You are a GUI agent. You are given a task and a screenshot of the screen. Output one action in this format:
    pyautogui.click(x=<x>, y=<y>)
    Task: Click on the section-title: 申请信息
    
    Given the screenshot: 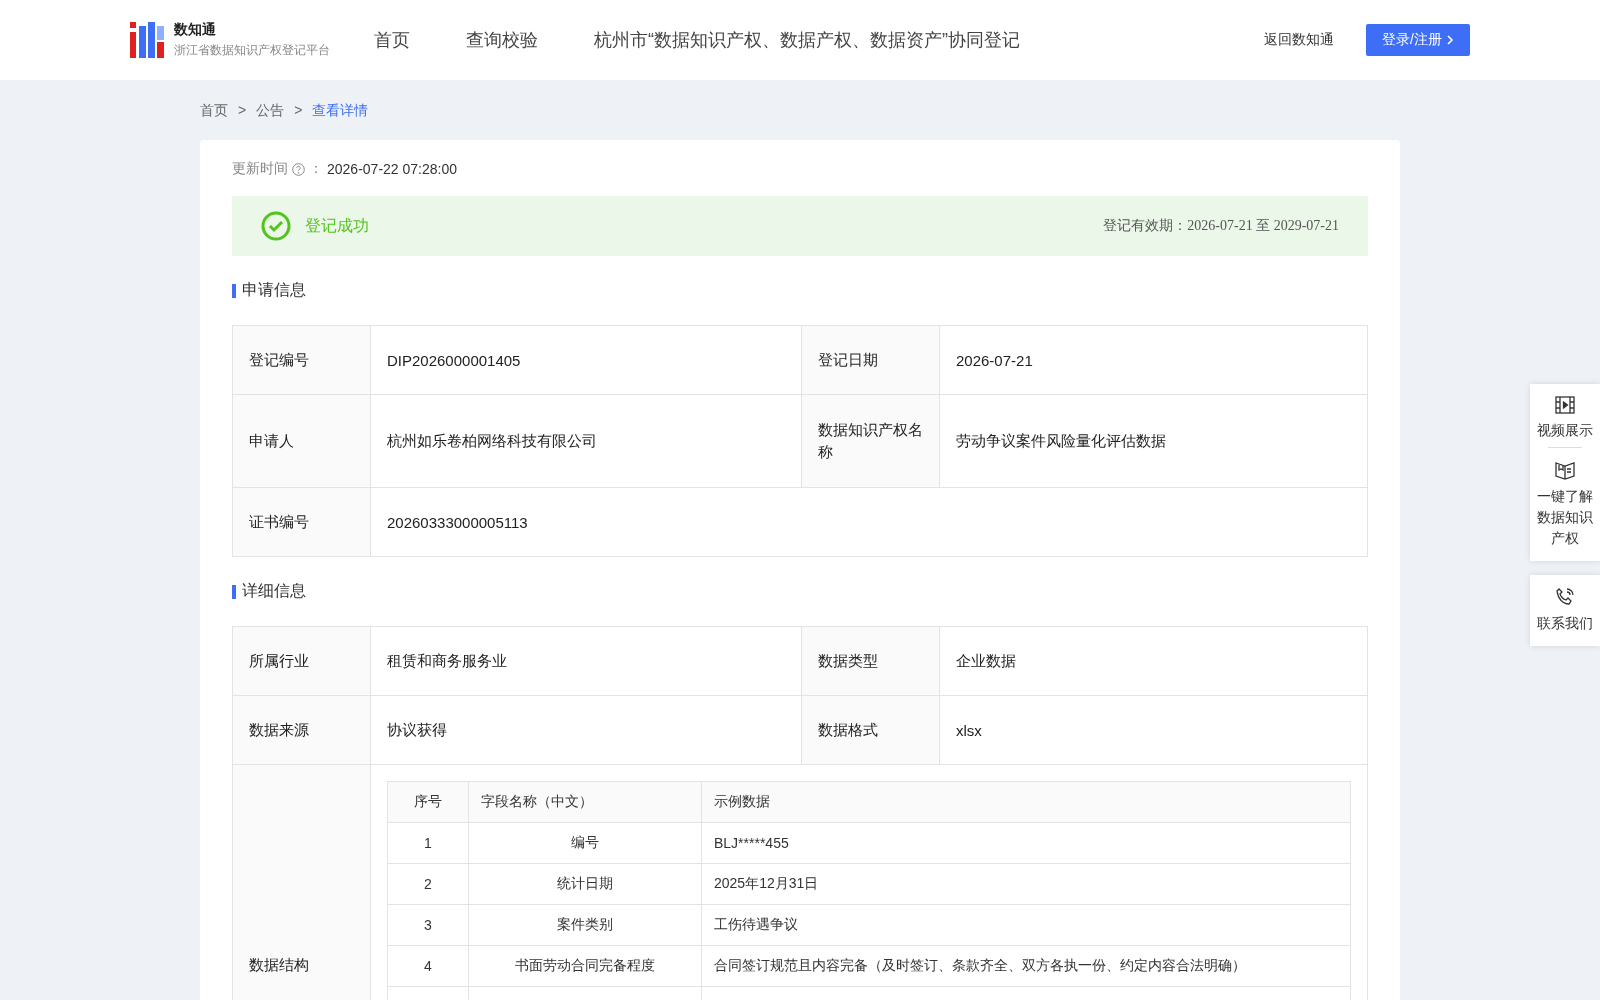 What is the action you would take?
    pyautogui.click(x=274, y=290)
    